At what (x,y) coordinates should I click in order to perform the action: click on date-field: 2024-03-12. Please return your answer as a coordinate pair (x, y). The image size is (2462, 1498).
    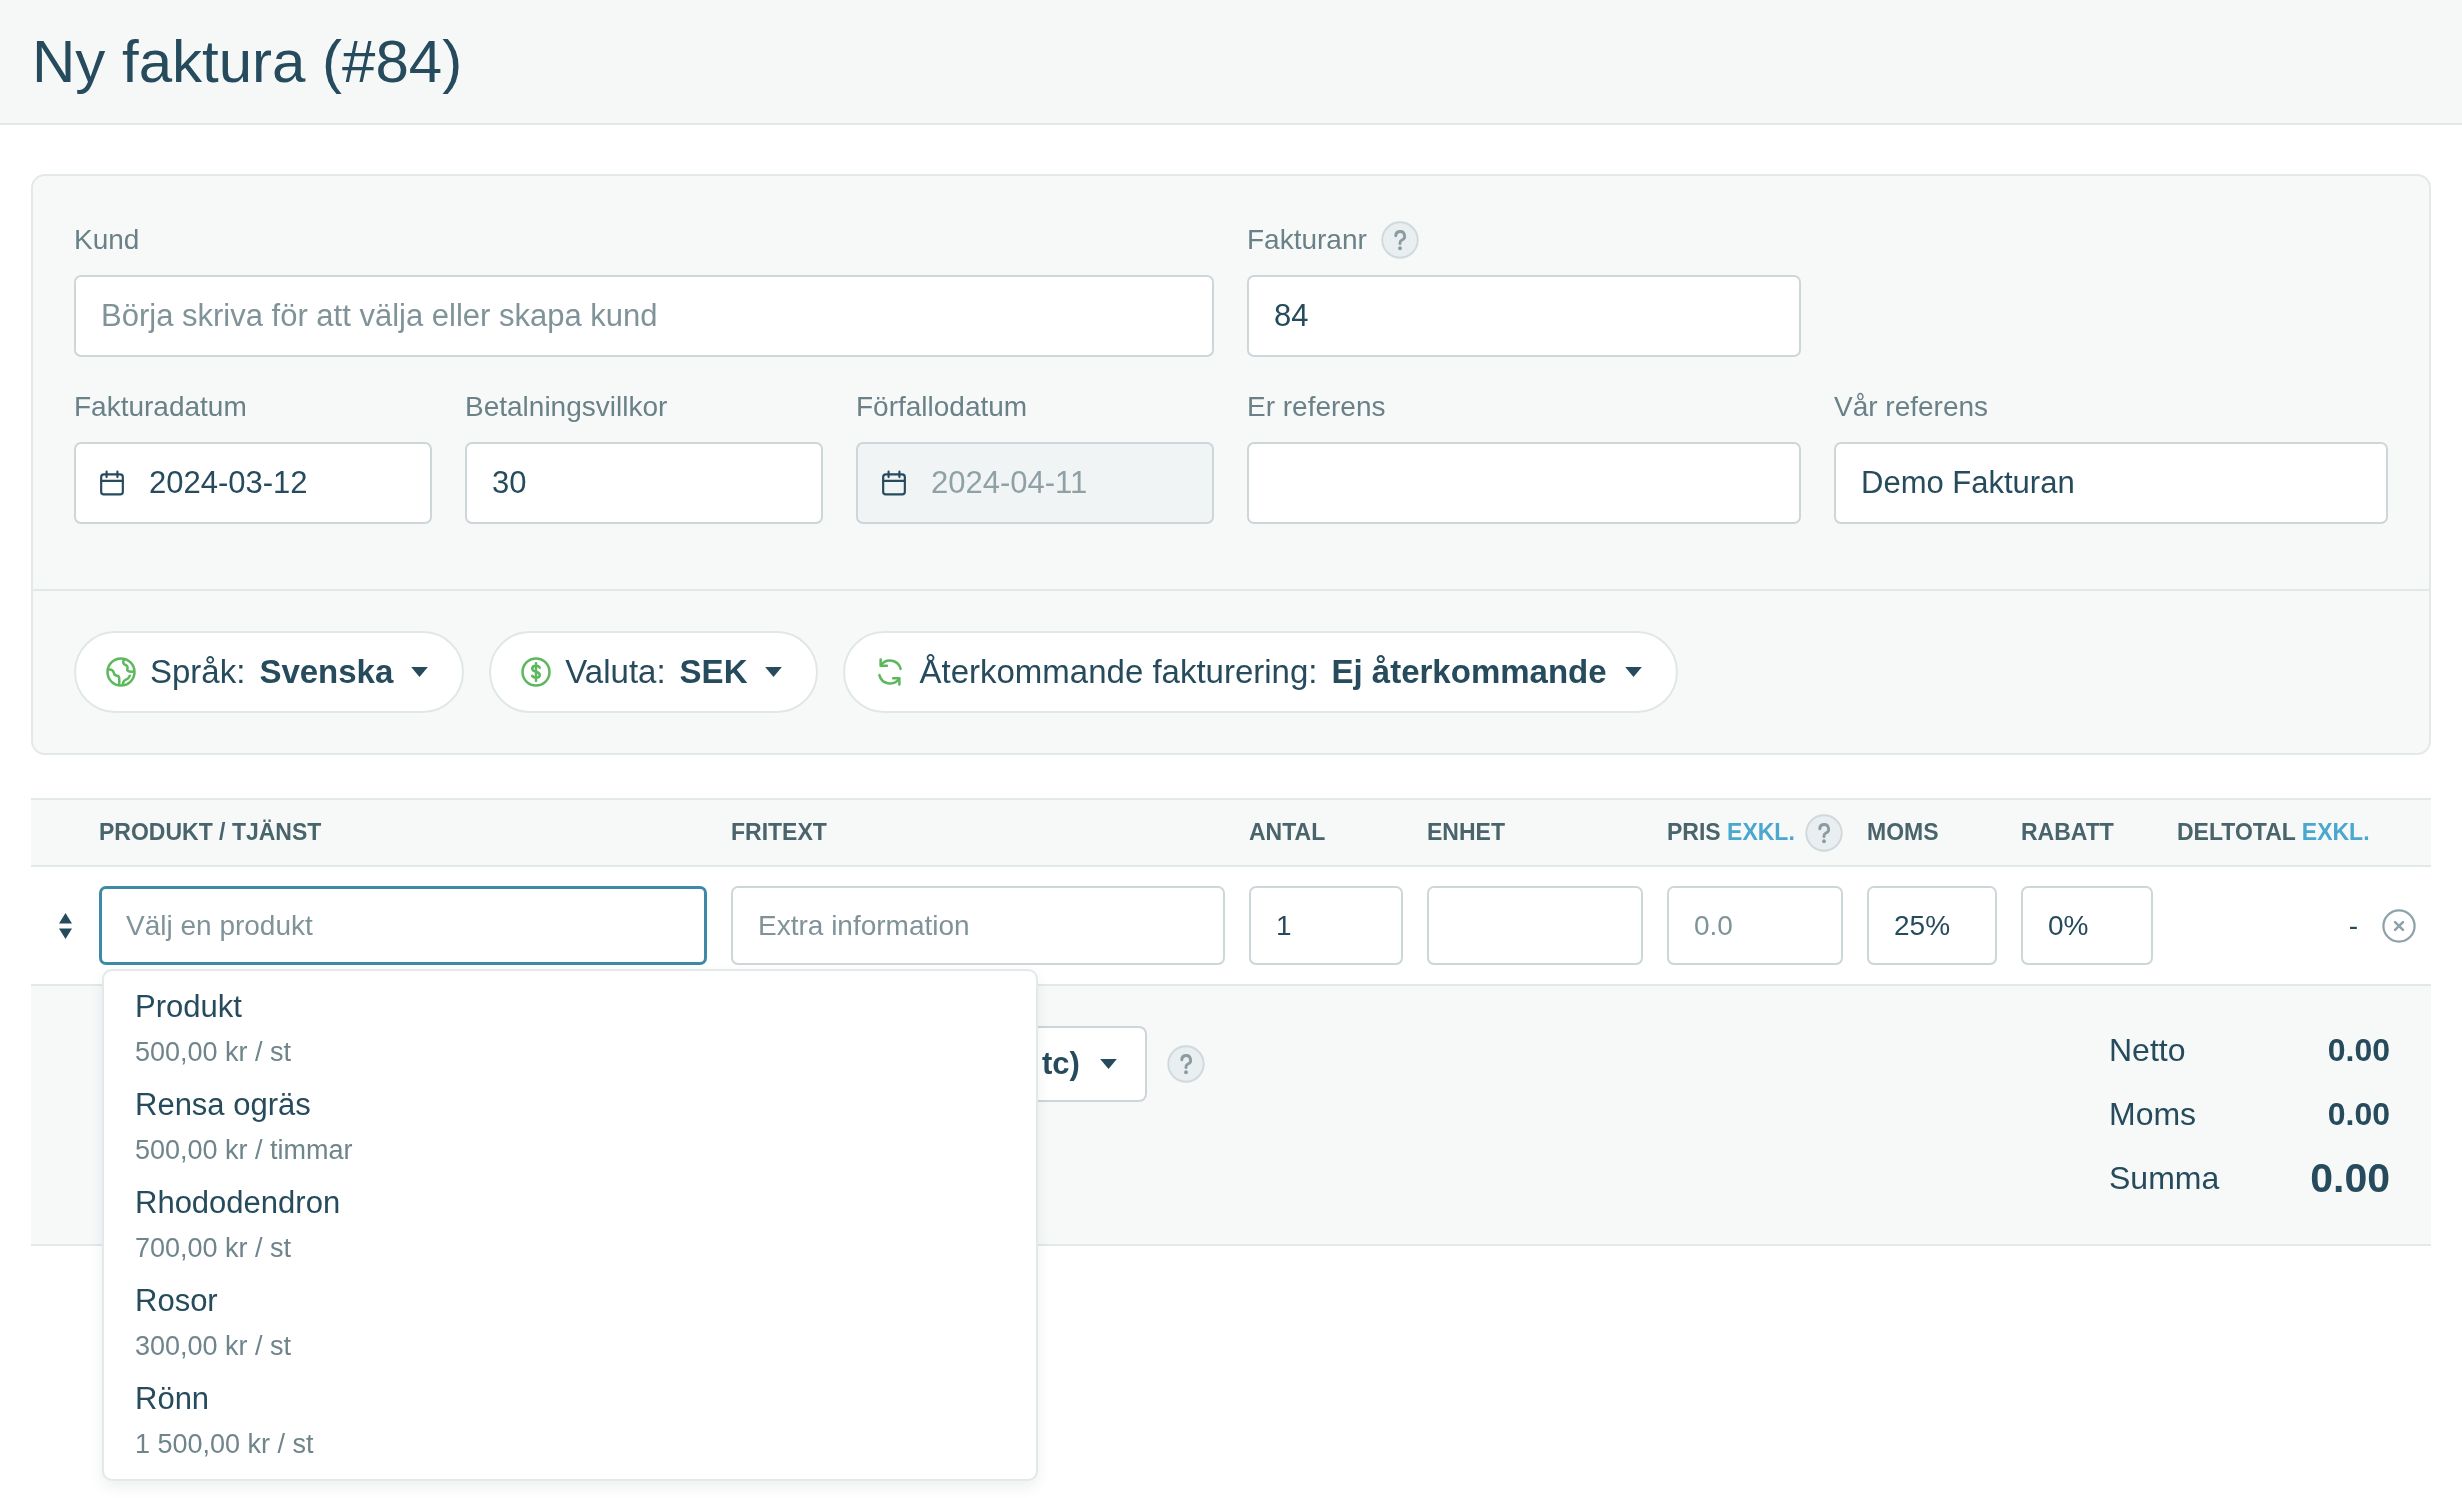
    Looking at the image, I should click on (253, 483).